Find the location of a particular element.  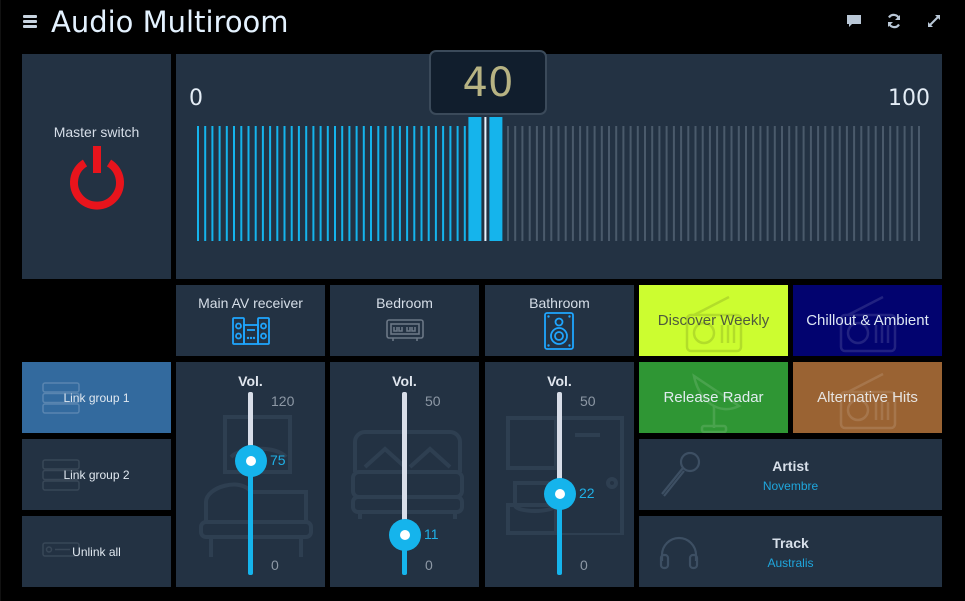

power-icon is located at coordinates (97, 178).